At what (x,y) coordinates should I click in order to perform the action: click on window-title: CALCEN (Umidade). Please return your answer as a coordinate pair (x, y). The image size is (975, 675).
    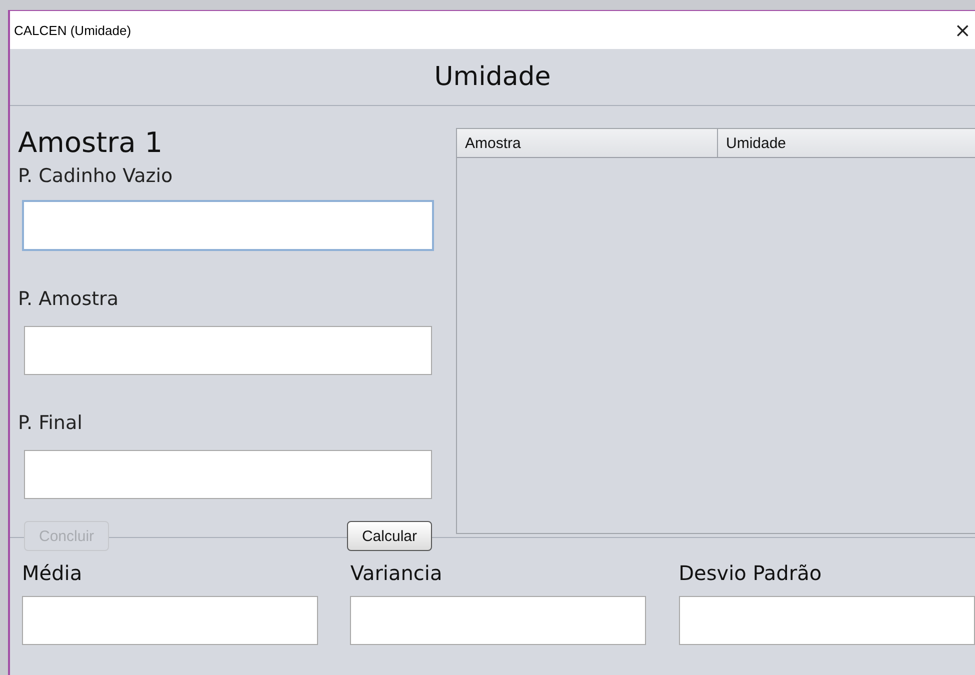
    Looking at the image, I should click on (73, 30).